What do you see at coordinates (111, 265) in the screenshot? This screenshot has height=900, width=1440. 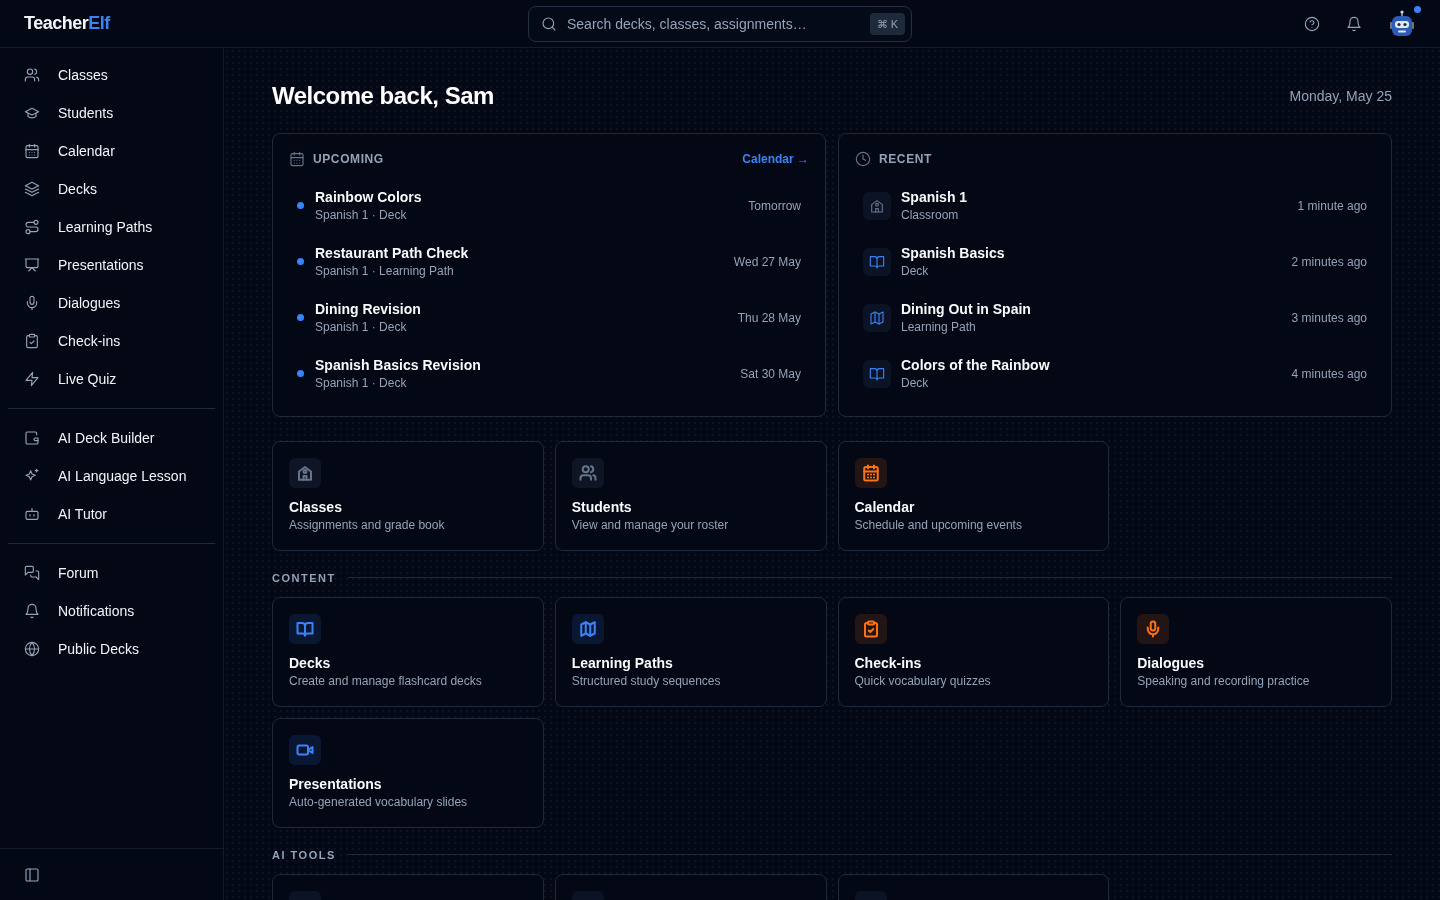 I see `sidebar-item: Presentations` at bounding box center [111, 265].